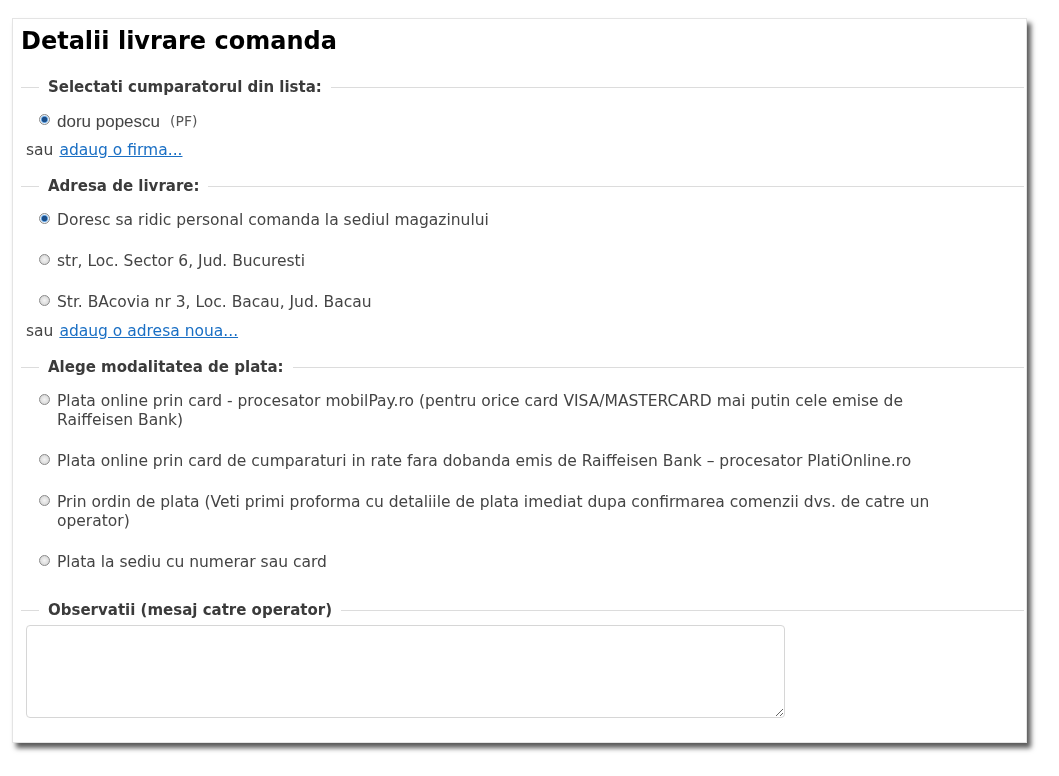 This screenshot has height=776, width=1059. Describe the element at coordinates (184, 121) in the screenshot. I see `buyer-type: (PF)` at that location.